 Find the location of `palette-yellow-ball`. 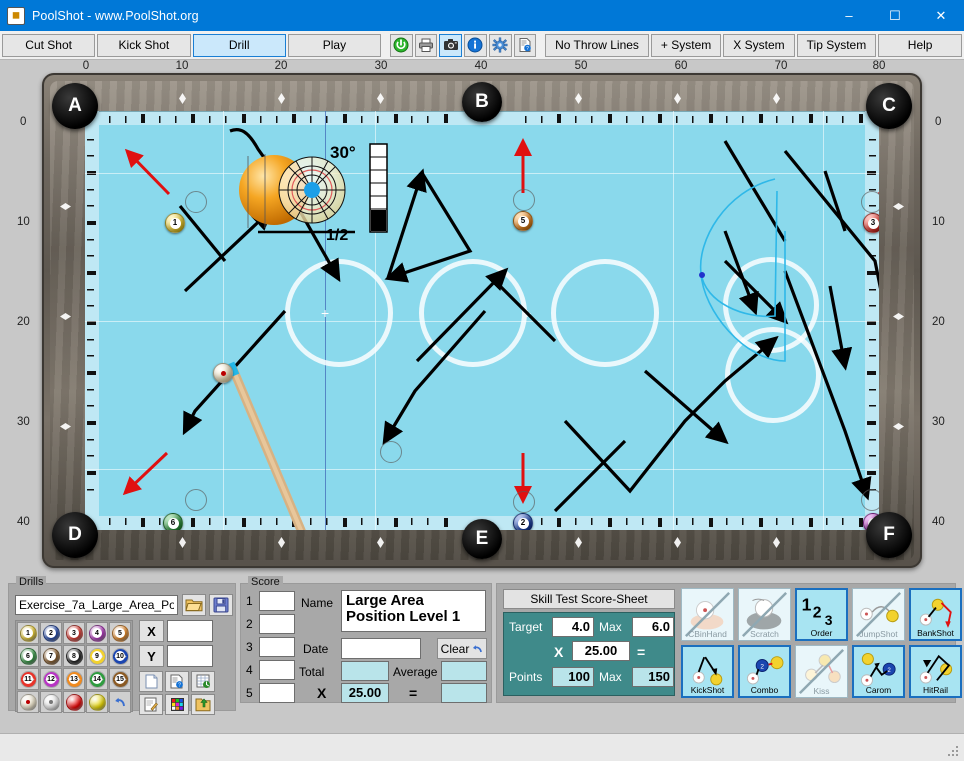

palette-yellow-ball is located at coordinates (97, 702).